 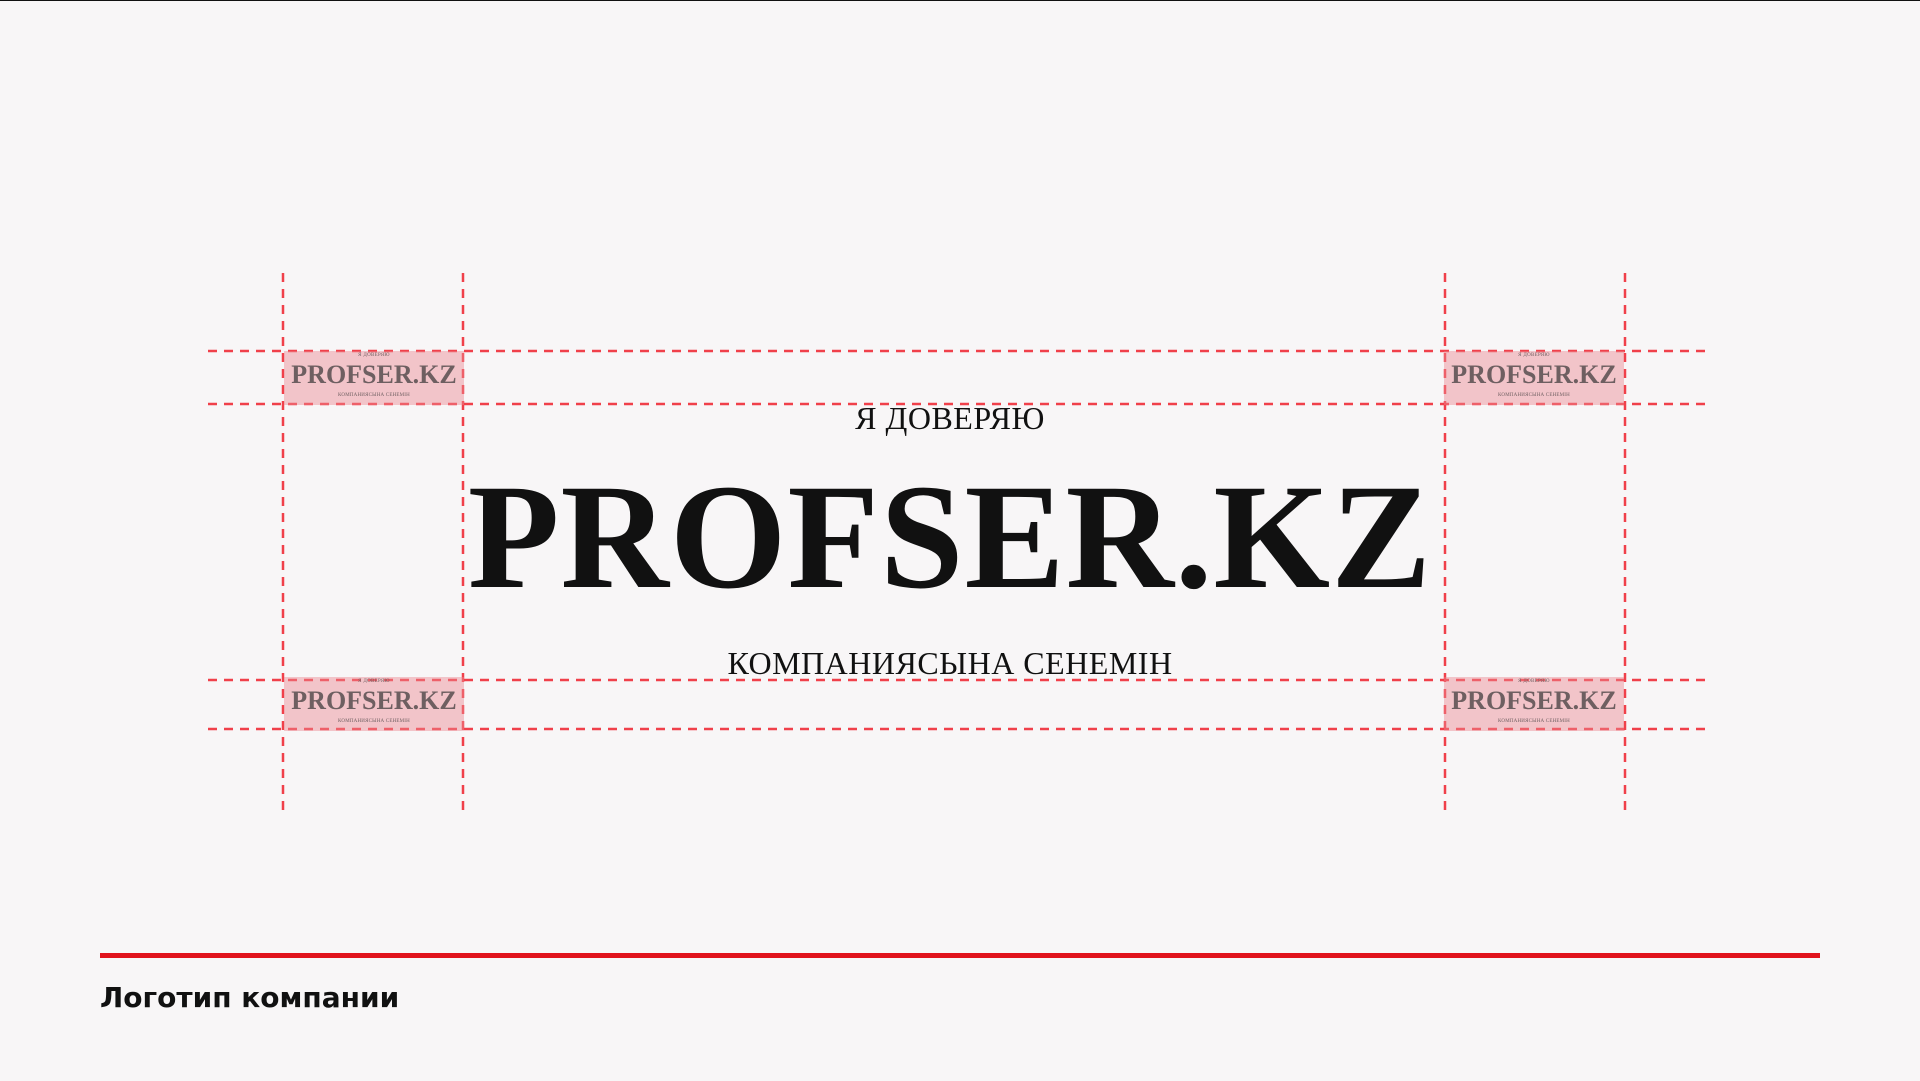 What do you see at coordinates (960, 955) in the screenshot?
I see `footer-divider` at bounding box center [960, 955].